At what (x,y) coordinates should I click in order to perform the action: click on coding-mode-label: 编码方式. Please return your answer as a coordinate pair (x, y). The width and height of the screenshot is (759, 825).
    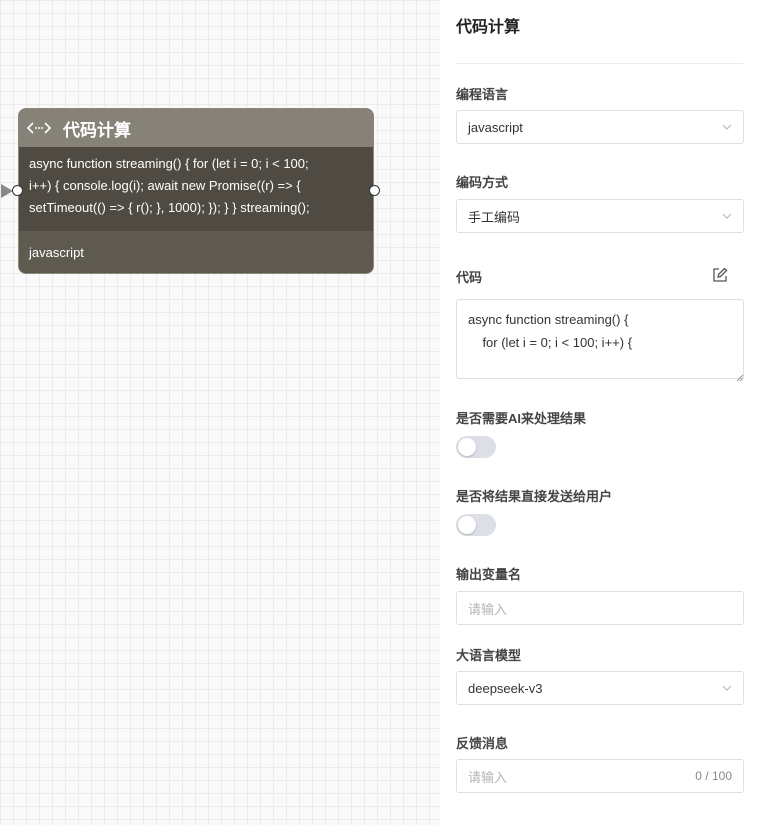
    Looking at the image, I should click on (482, 182).